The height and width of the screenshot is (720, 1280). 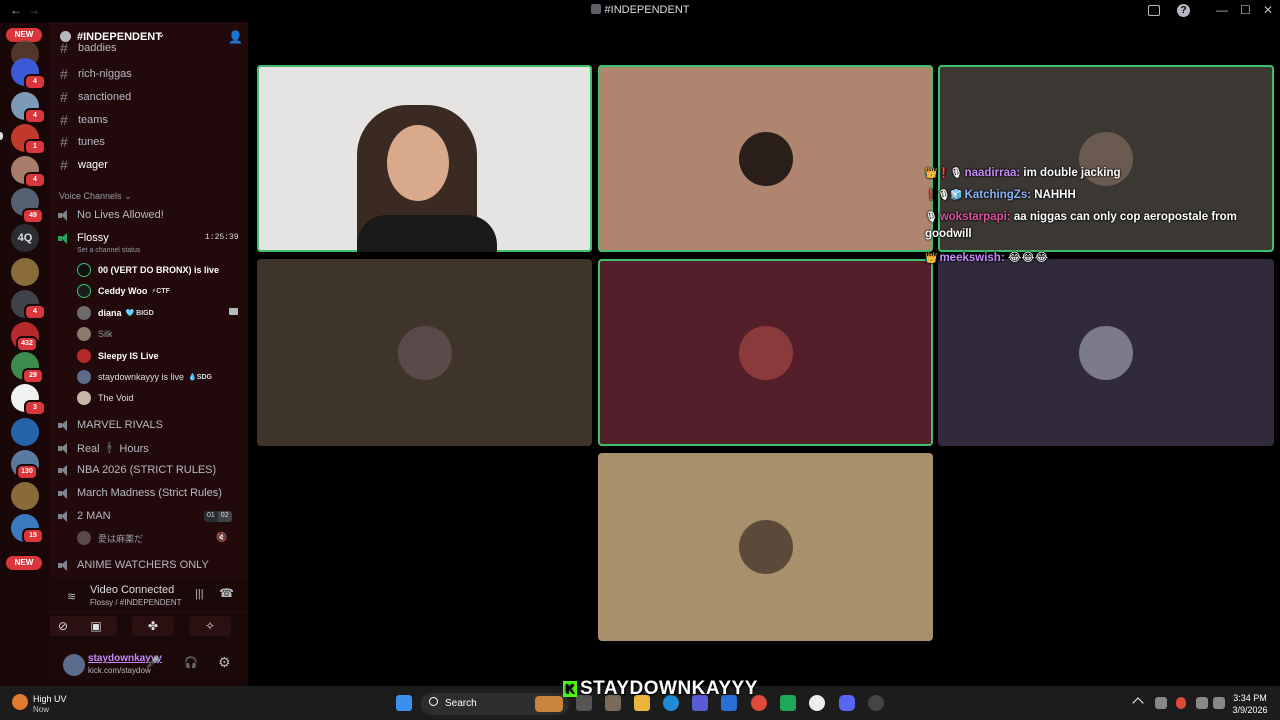 I want to click on stream-watermark: K STAYDOWNKAYYY, so click(x=660, y=689).